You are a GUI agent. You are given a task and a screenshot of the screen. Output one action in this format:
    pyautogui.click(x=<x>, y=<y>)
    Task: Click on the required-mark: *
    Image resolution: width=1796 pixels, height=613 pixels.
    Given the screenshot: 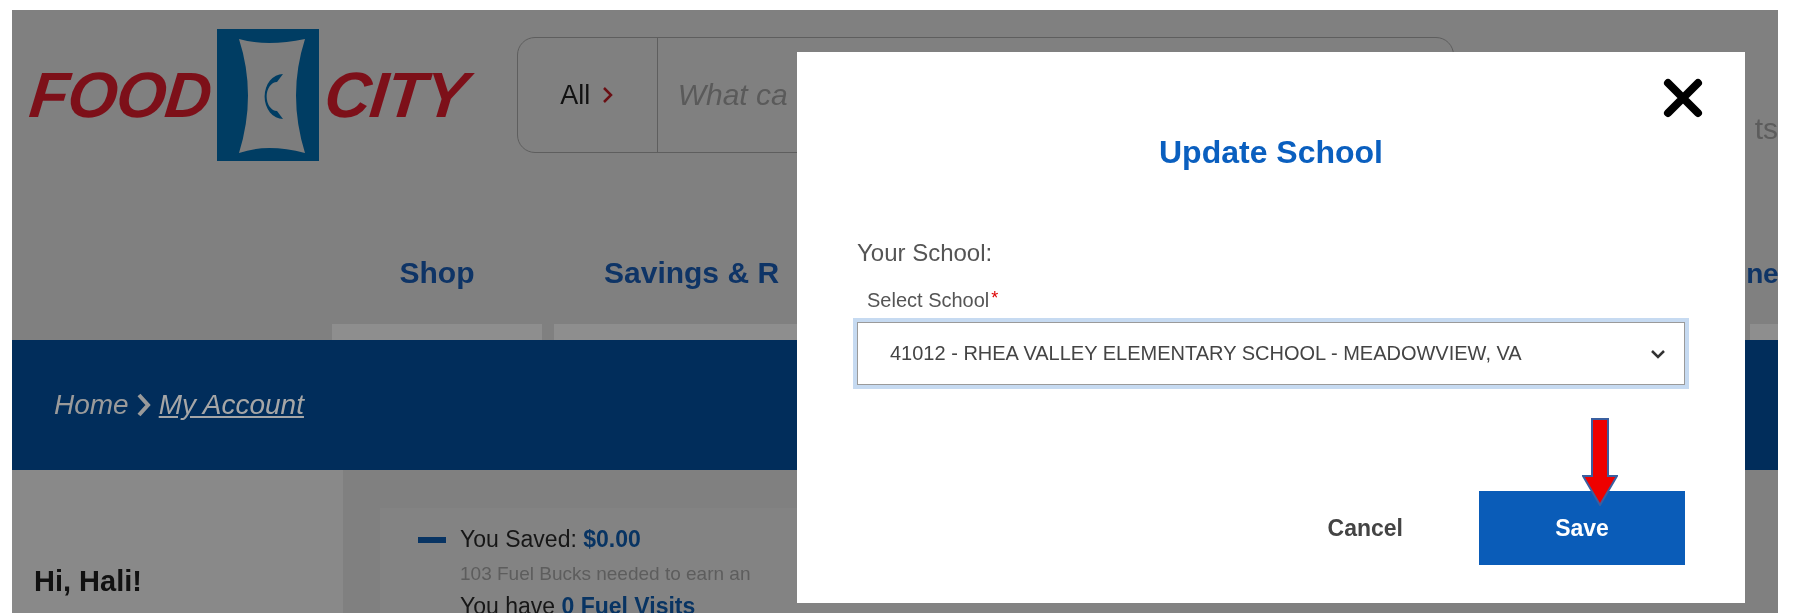 What is the action you would take?
    pyautogui.click(x=995, y=299)
    